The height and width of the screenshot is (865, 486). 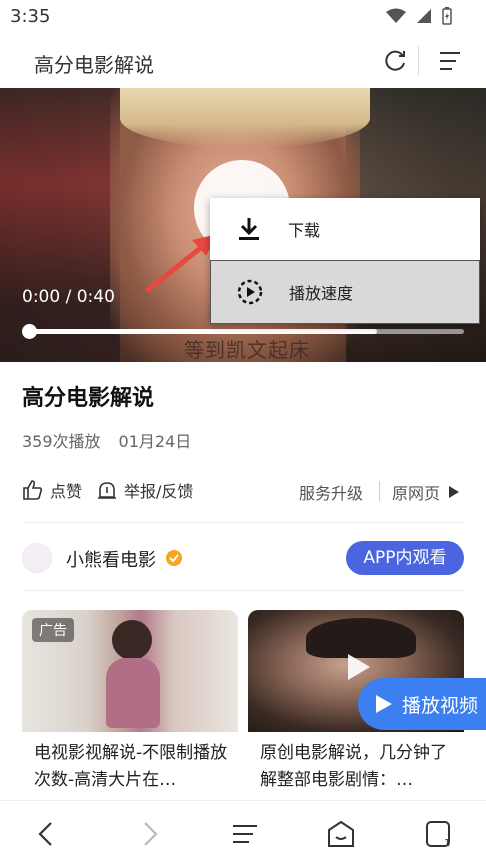 I want to click on play-video-button: 播放视频, so click(x=422, y=704).